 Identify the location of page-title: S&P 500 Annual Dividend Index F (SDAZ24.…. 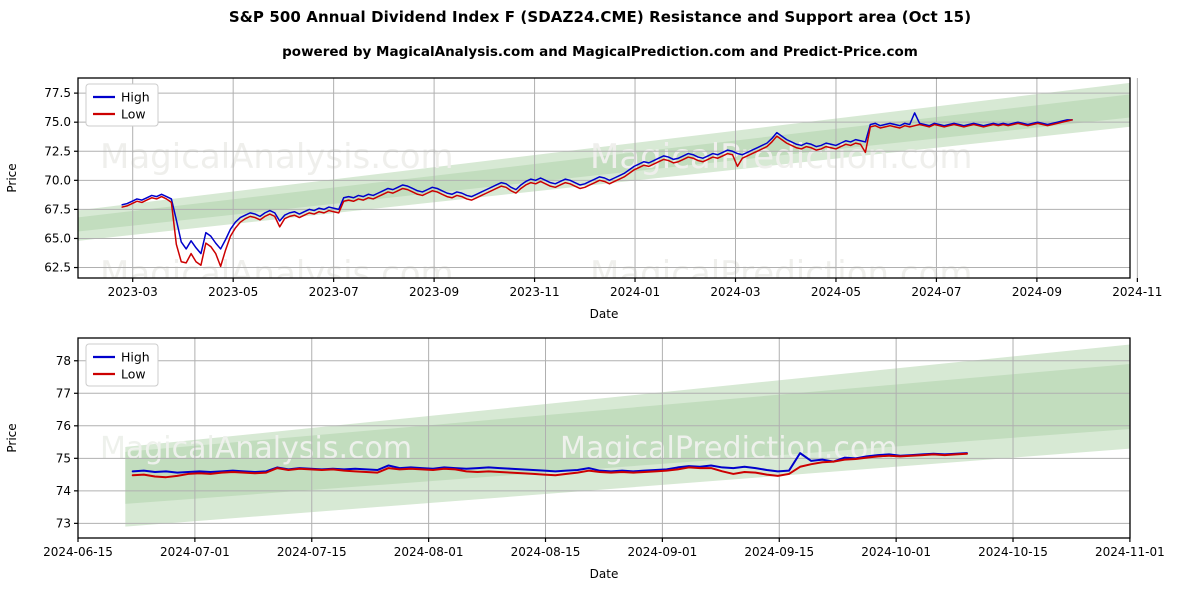
(600, 17).